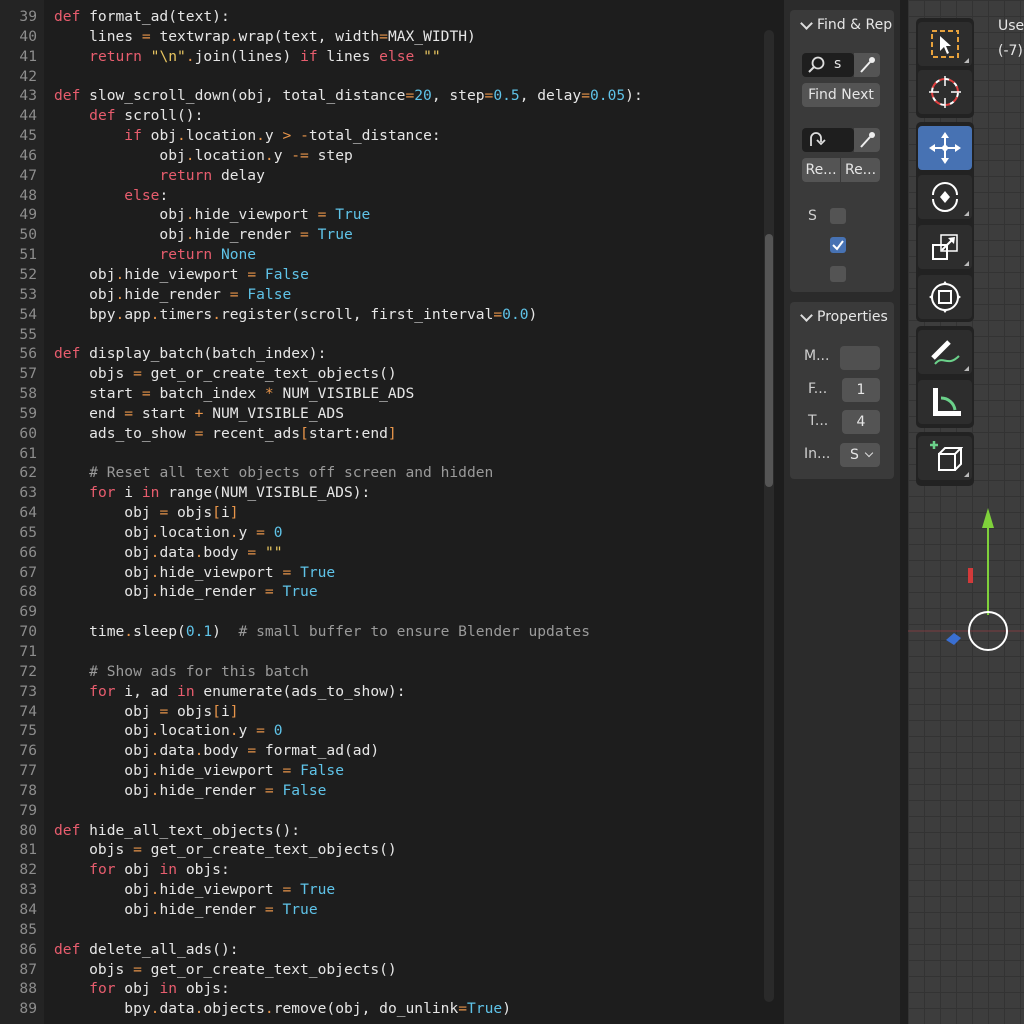  I want to click on scale-icon, so click(945, 247).